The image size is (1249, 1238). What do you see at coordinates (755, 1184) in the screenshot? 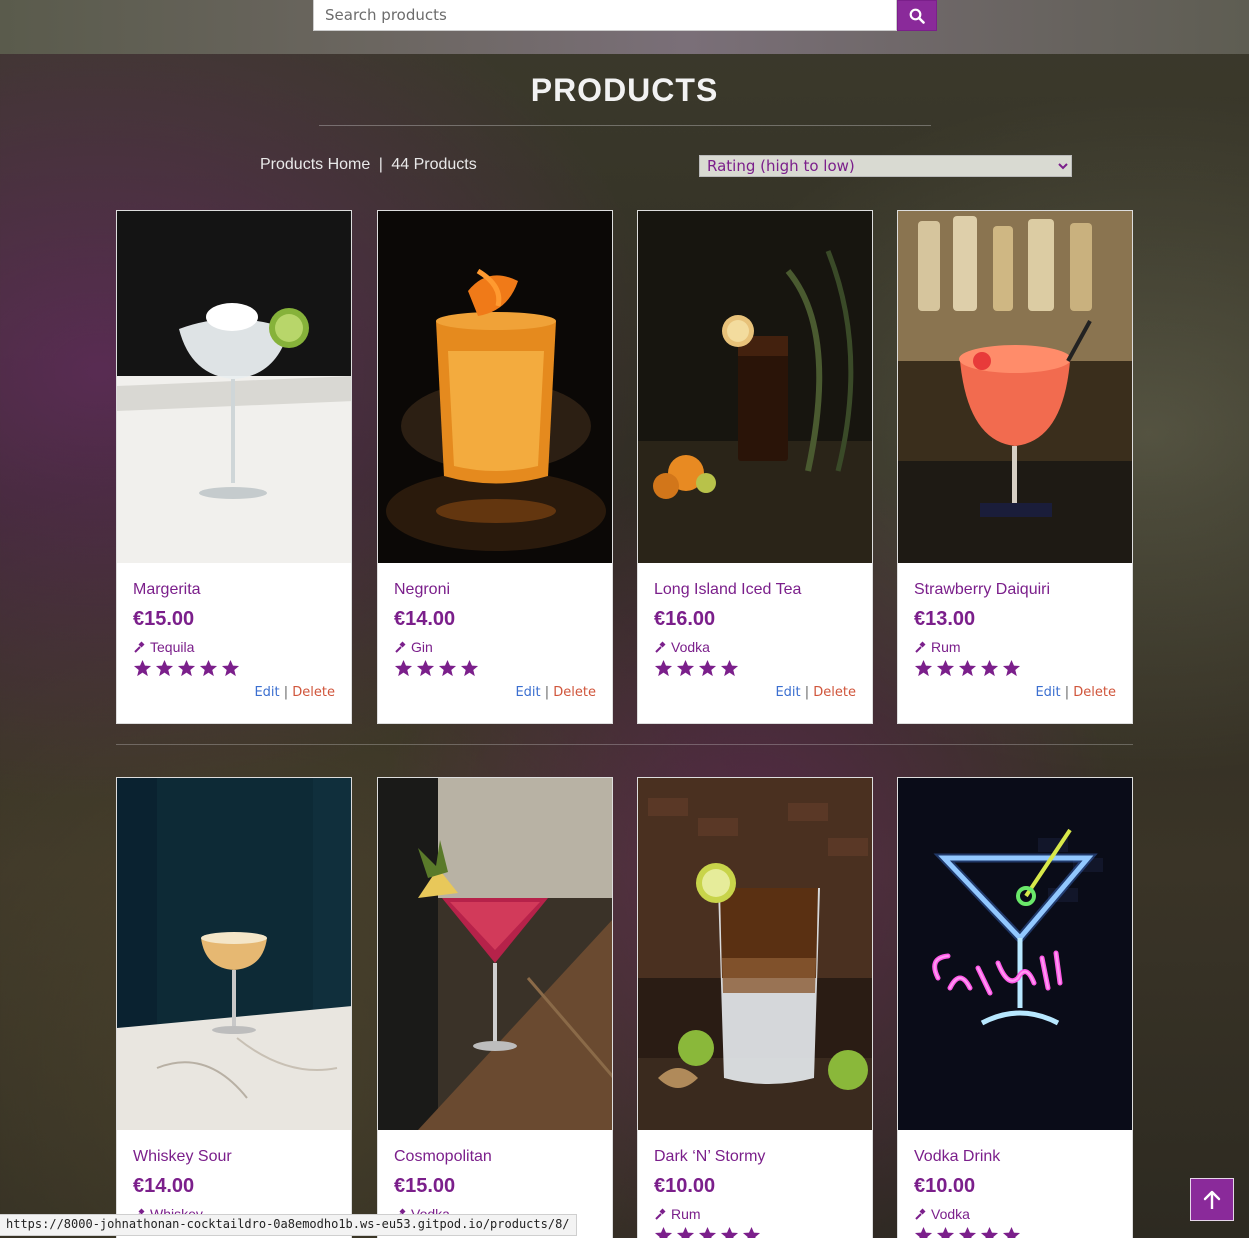
I see `product-info: Dark ‘N’ Stormy €10.00 Rum` at bounding box center [755, 1184].